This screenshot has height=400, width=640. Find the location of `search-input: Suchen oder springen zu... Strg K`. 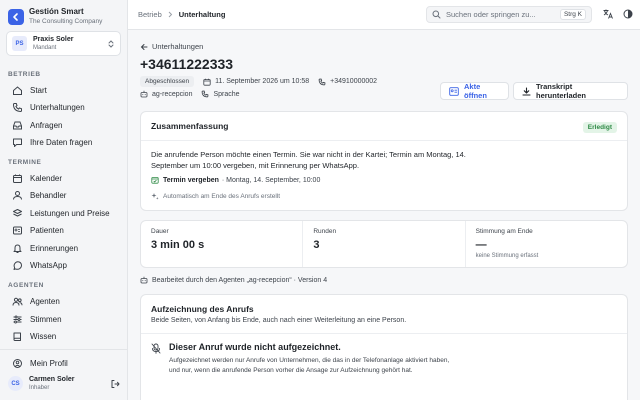

search-input: Suchen oder springen zu... Strg K is located at coordinates (509, 14).